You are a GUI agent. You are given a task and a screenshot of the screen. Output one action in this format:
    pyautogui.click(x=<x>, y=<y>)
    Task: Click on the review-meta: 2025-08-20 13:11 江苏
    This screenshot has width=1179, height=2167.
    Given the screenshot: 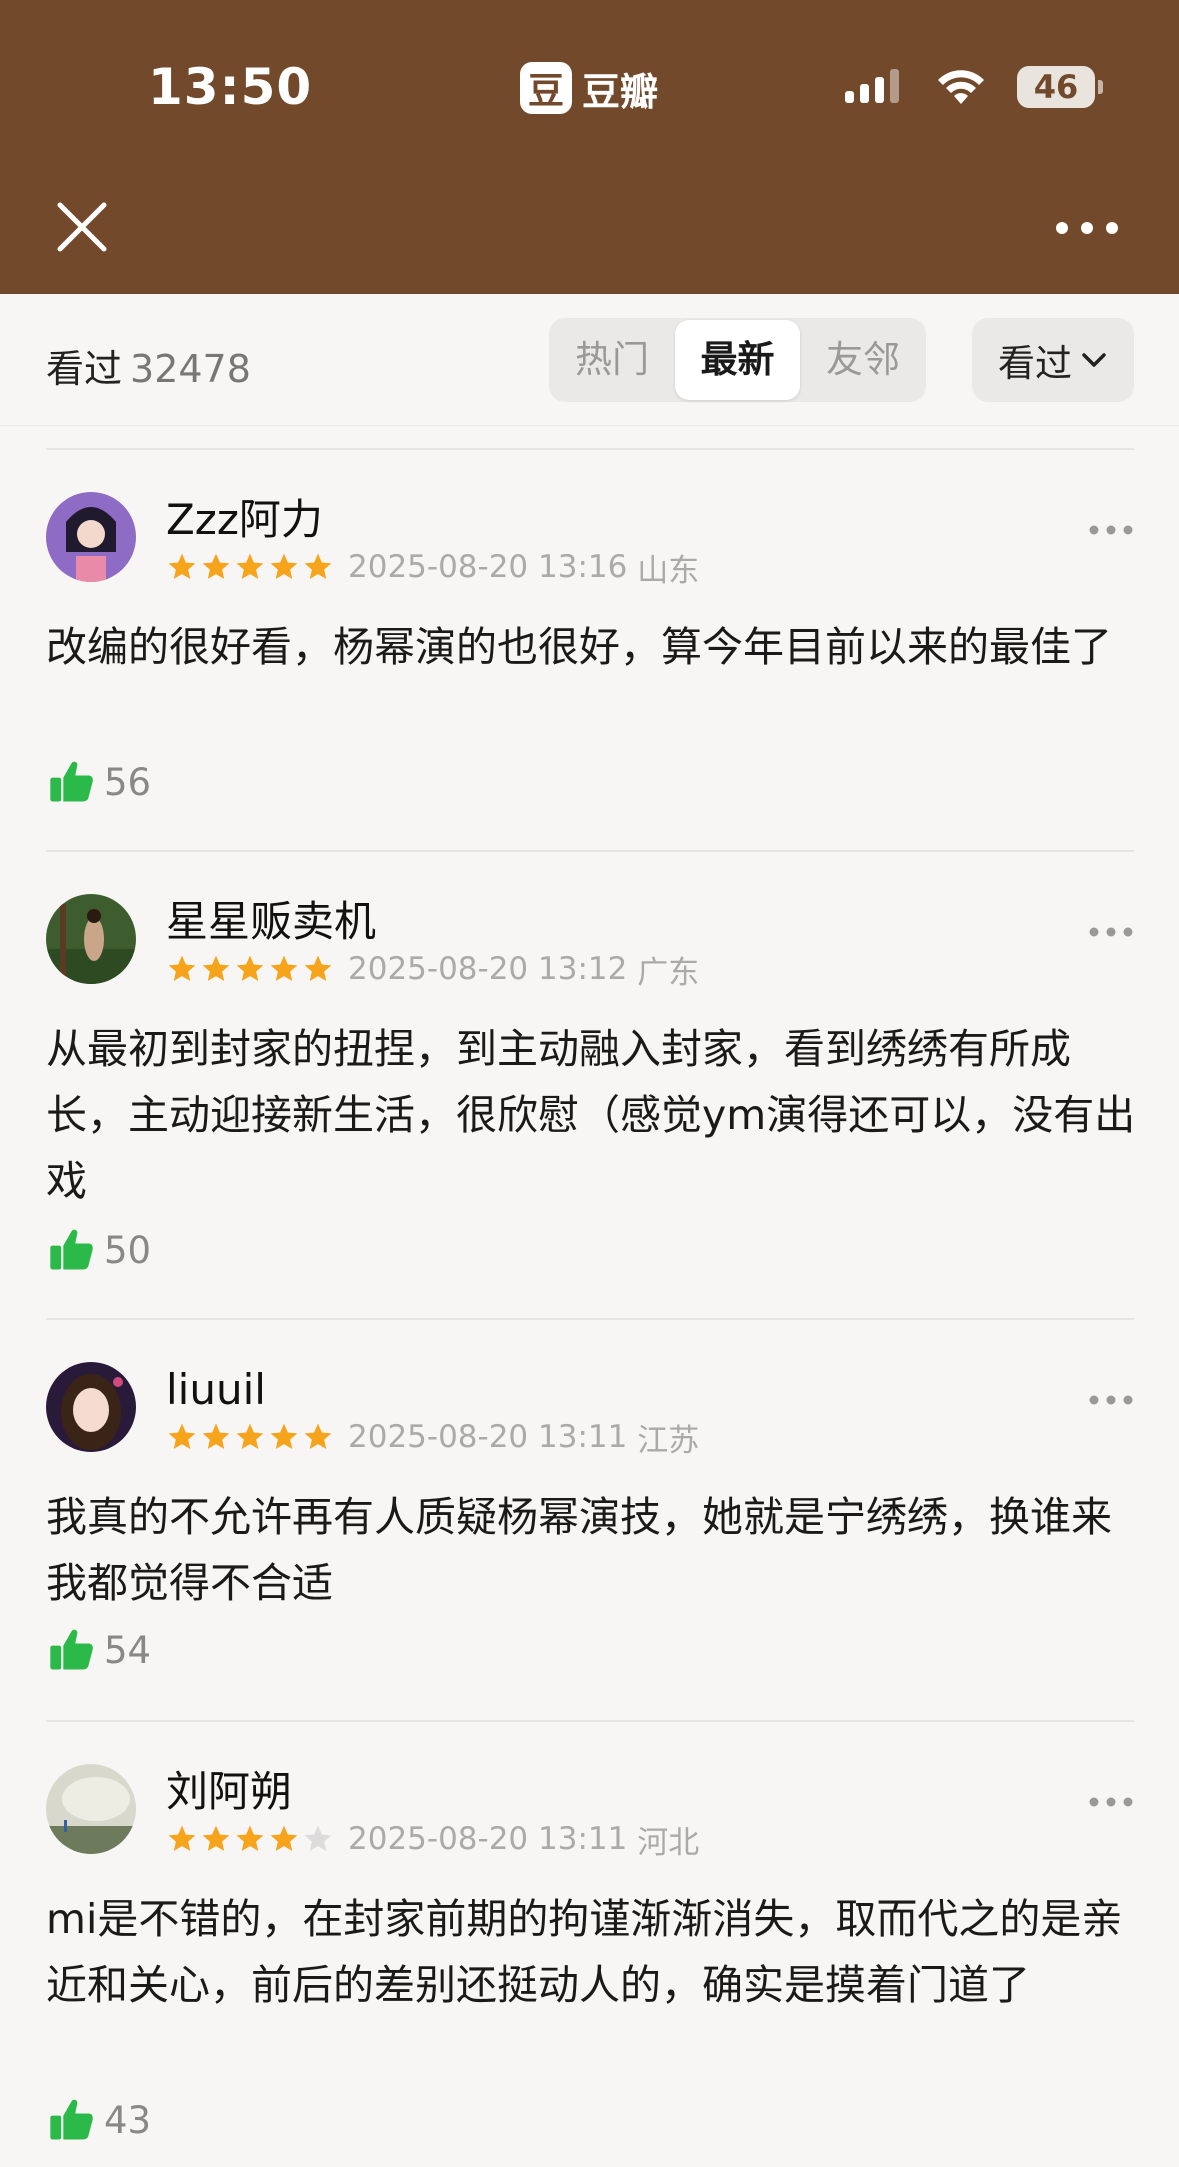 What is the action you would take?
    pyautogui.click(x=432, y=1438)
    